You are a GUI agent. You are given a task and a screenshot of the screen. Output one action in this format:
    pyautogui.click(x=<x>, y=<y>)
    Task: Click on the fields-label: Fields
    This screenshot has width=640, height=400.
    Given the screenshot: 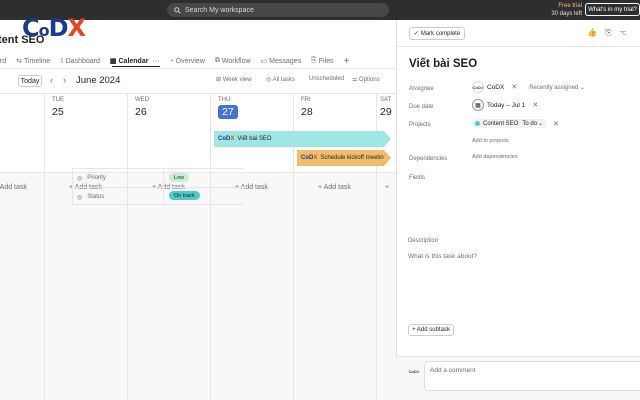 What is the action you would take?
    pyautogui.click(x=417, y=178)
    